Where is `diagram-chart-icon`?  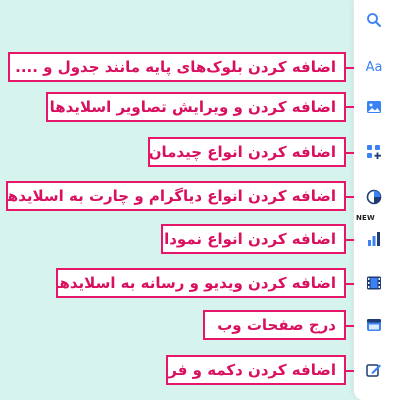 diagram-chart-icon is located at coordinates (374, 197).